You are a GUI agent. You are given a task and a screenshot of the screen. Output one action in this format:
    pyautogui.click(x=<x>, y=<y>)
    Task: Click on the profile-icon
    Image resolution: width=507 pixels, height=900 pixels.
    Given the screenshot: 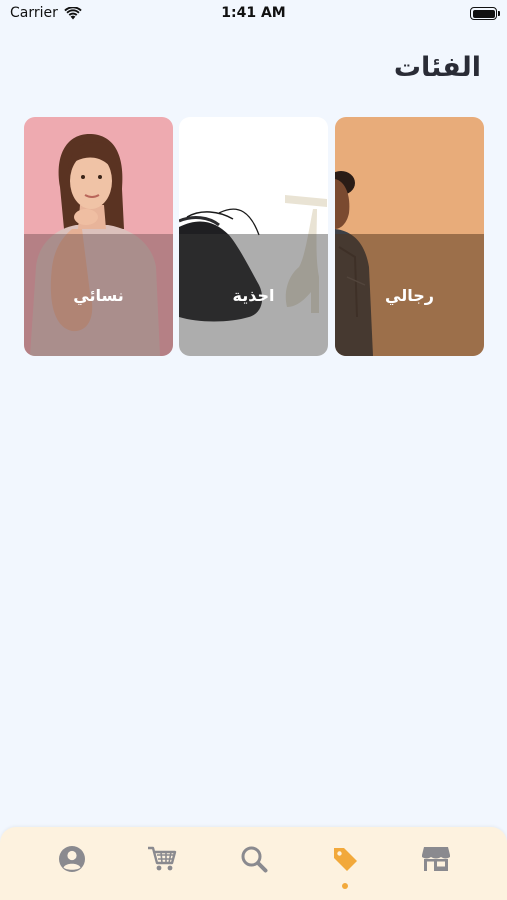 What is the action you would take?
    pyautogui.click(x=72, y=859)
    